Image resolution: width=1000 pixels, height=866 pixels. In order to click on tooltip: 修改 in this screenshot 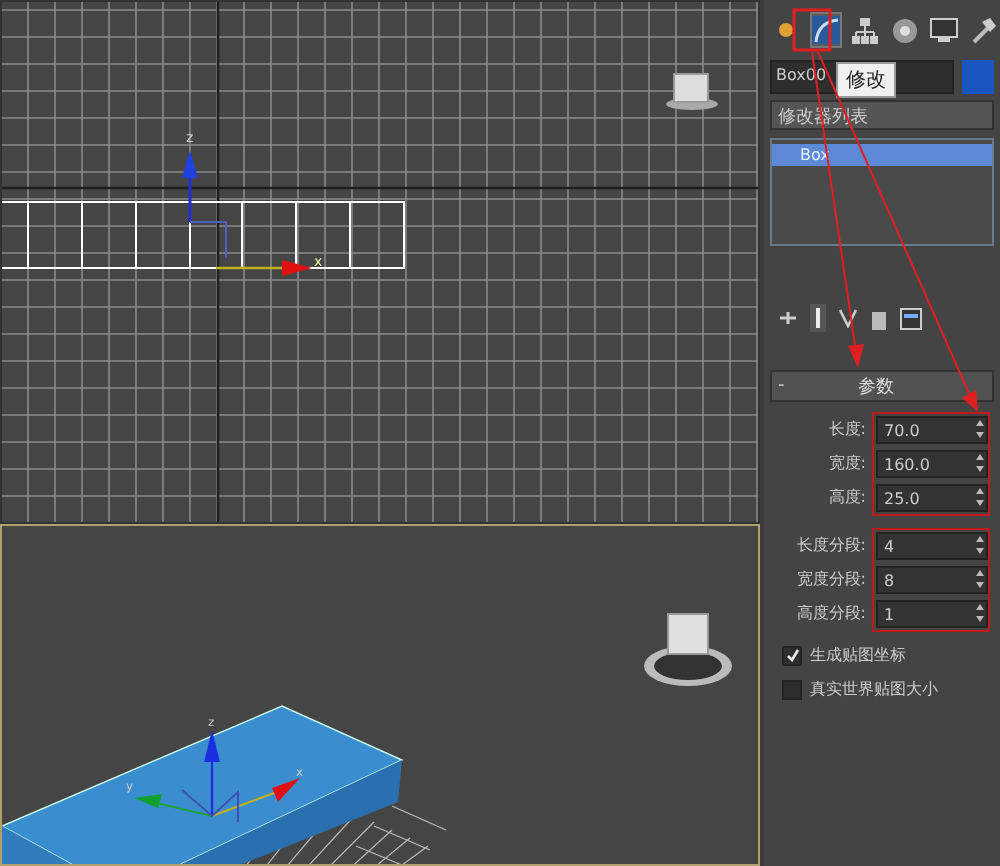, I will do `click(866, 80)`.